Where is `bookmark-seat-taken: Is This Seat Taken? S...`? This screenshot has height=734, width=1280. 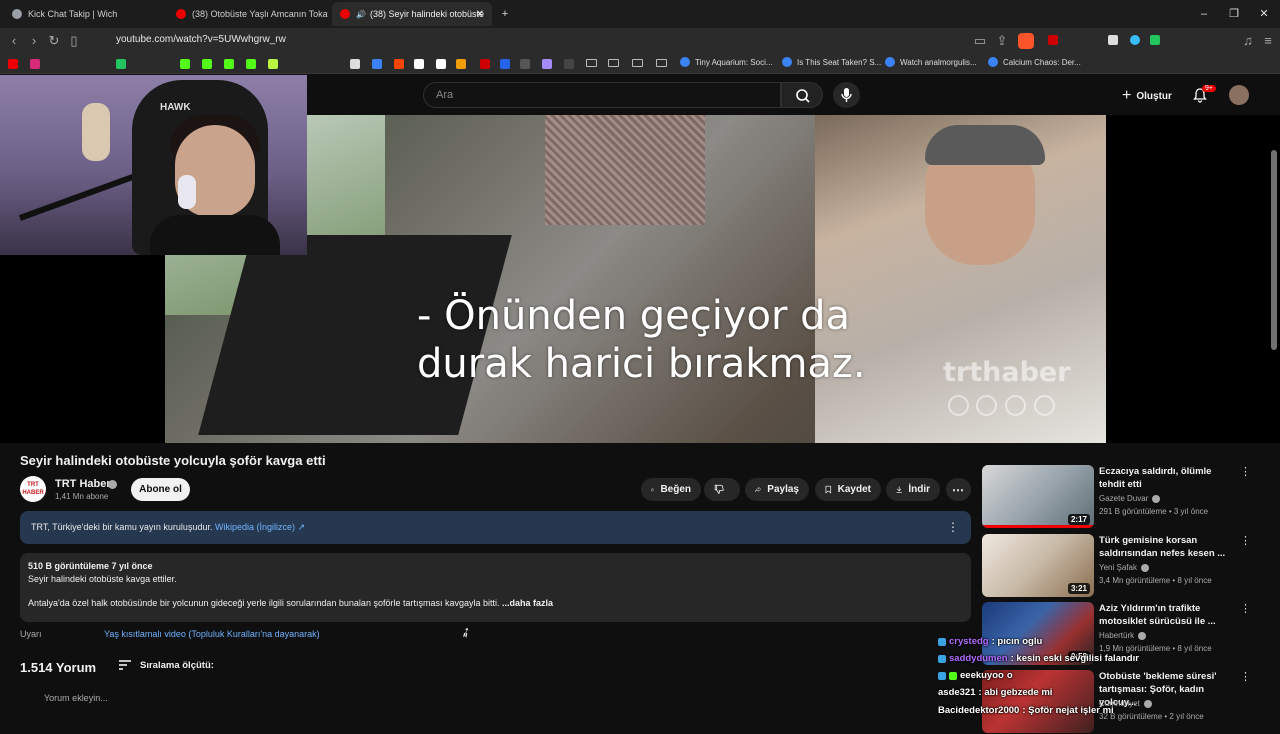
bookmark-seat-taken: Is This Seat Taken? S... is located at coordinates (831, 62).